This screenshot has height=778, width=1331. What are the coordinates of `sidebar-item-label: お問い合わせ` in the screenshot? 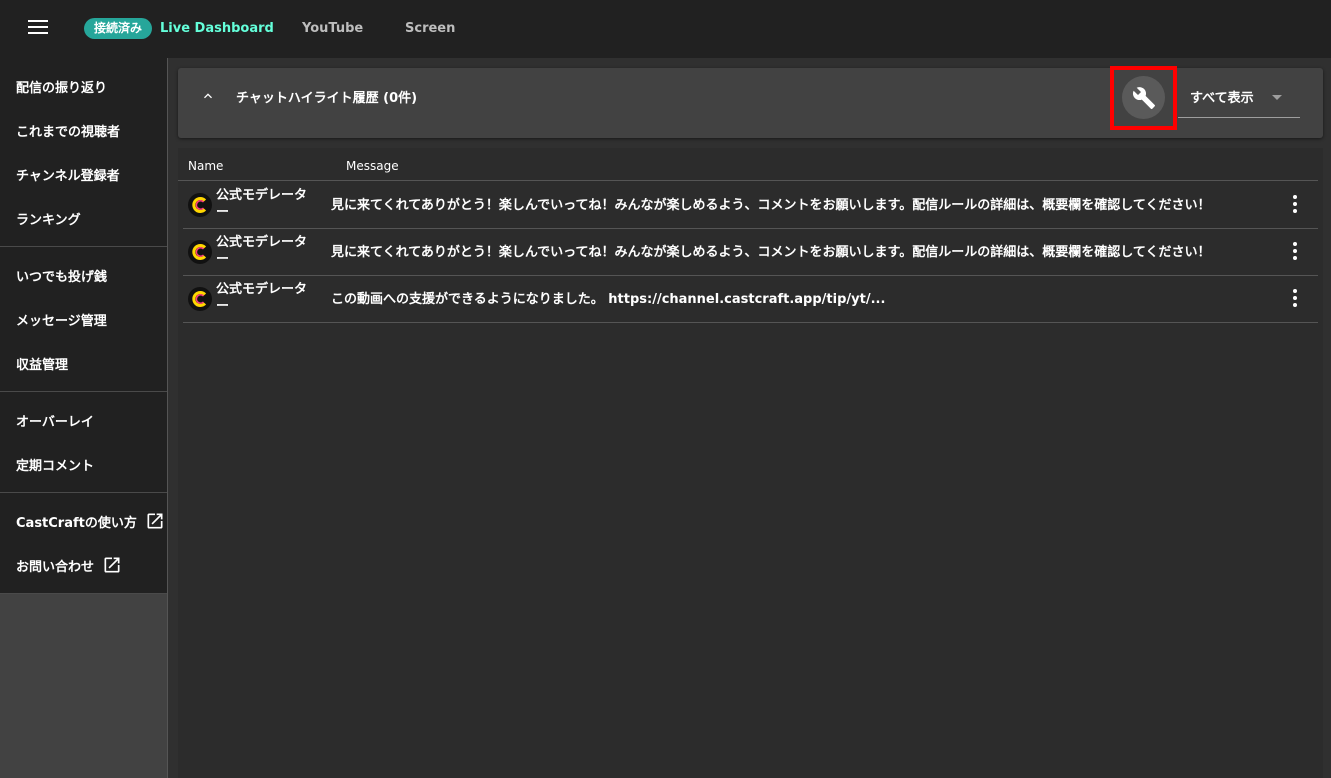 It's located at (55, 567).